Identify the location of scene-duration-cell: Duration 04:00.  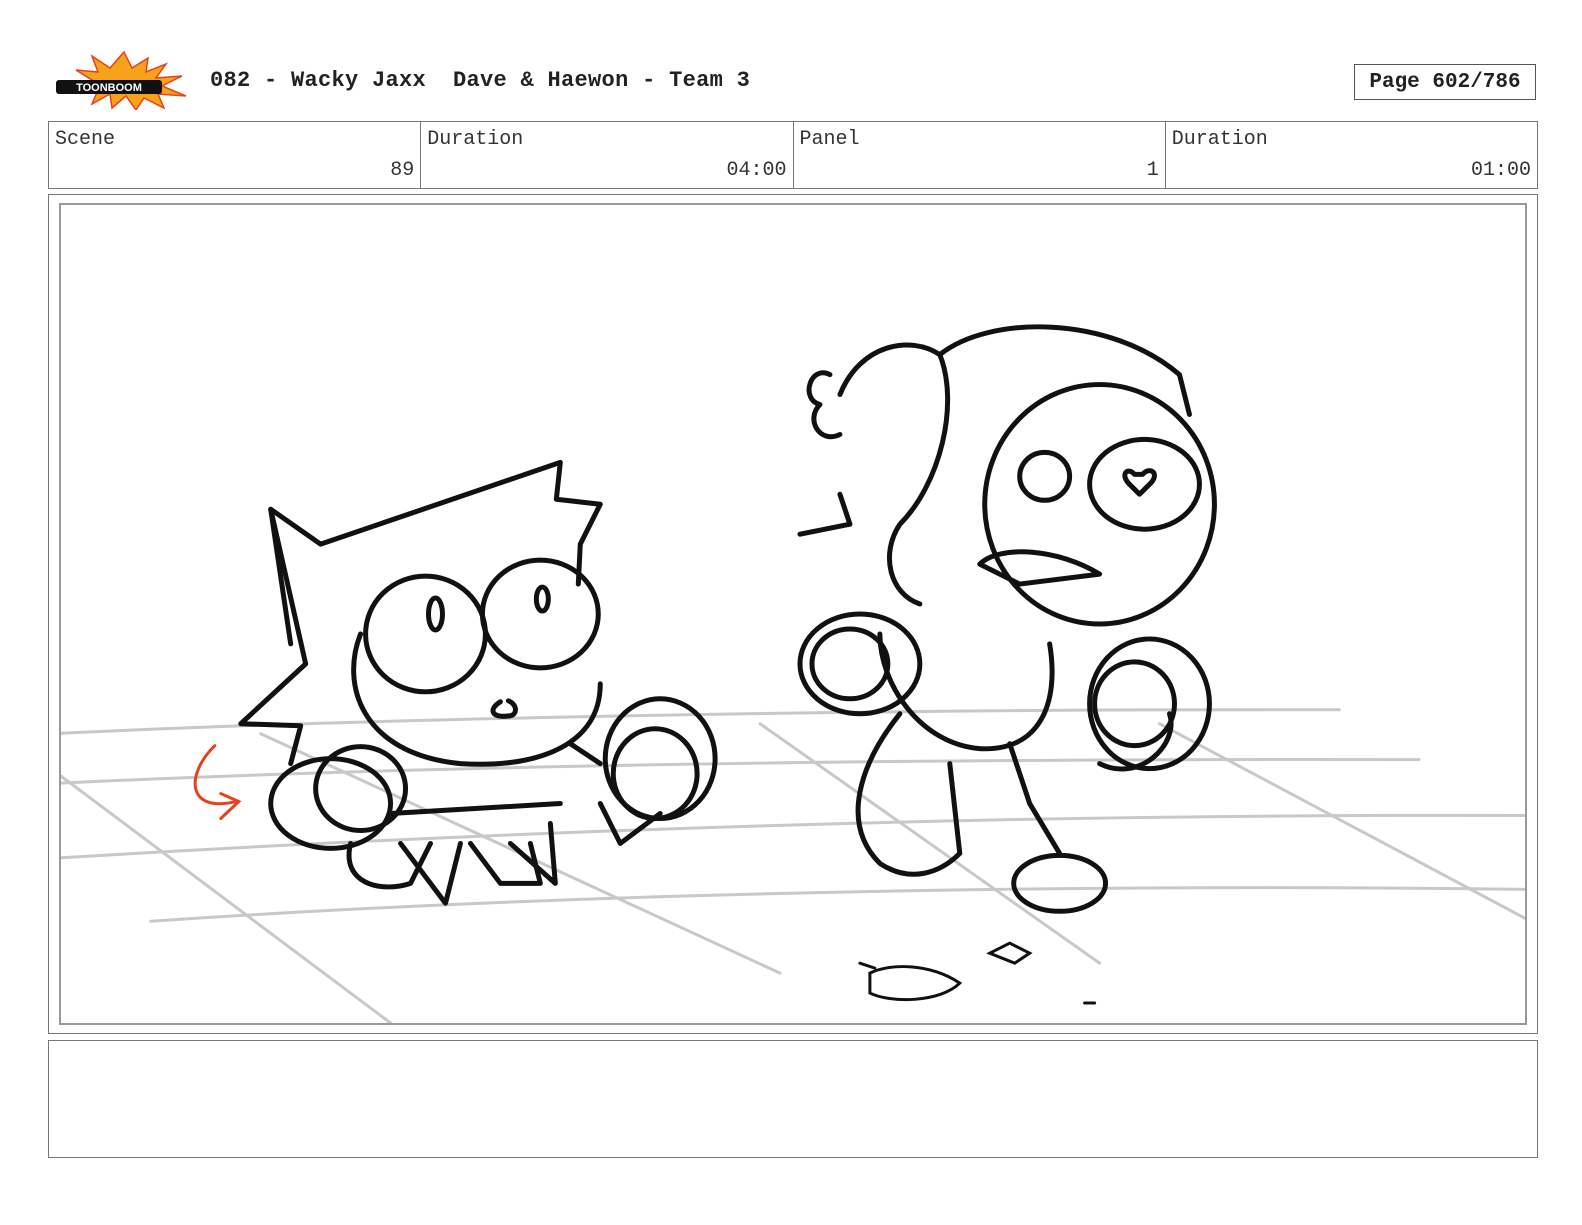
(607, 155).